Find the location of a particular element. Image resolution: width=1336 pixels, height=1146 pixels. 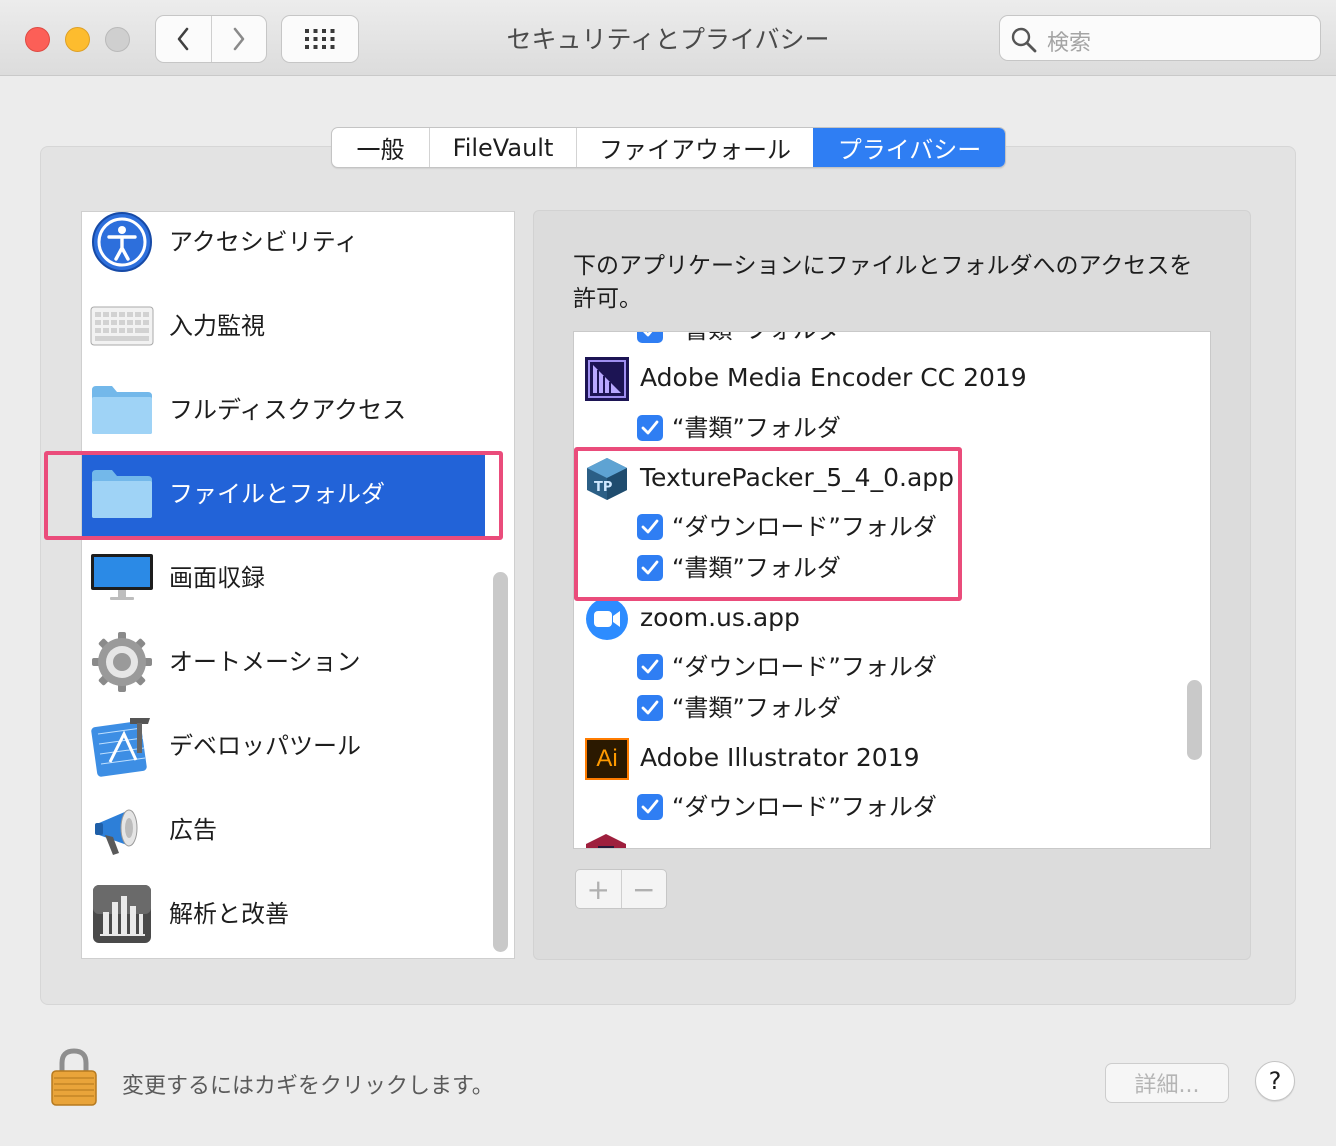

category-automation: オートメーション is located at coordinates (283, 662).